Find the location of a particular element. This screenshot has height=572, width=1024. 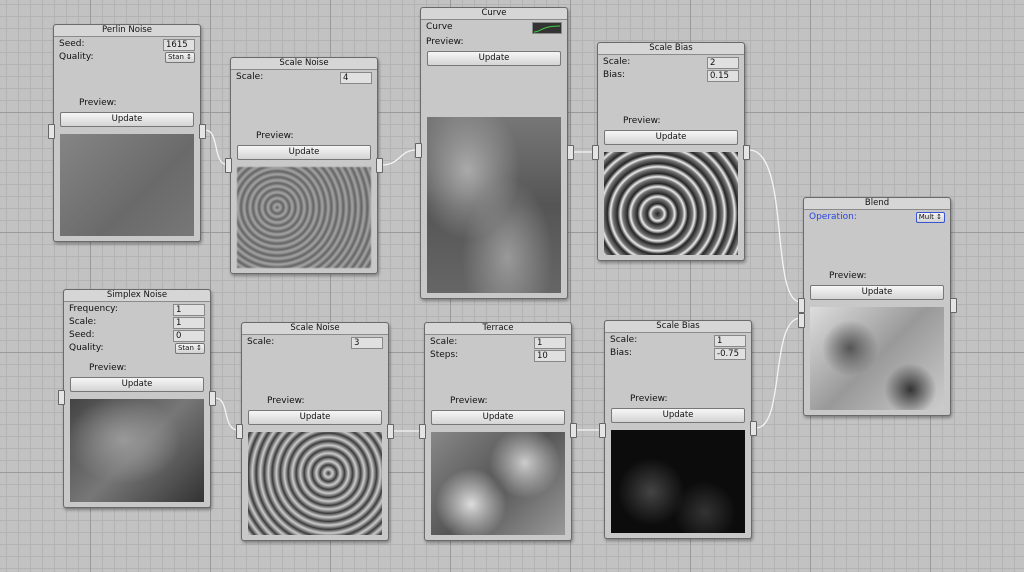

scale-noise-node-2: Scale Noise Scale: 3 Preview: Update is located at coordinates (315, 431).